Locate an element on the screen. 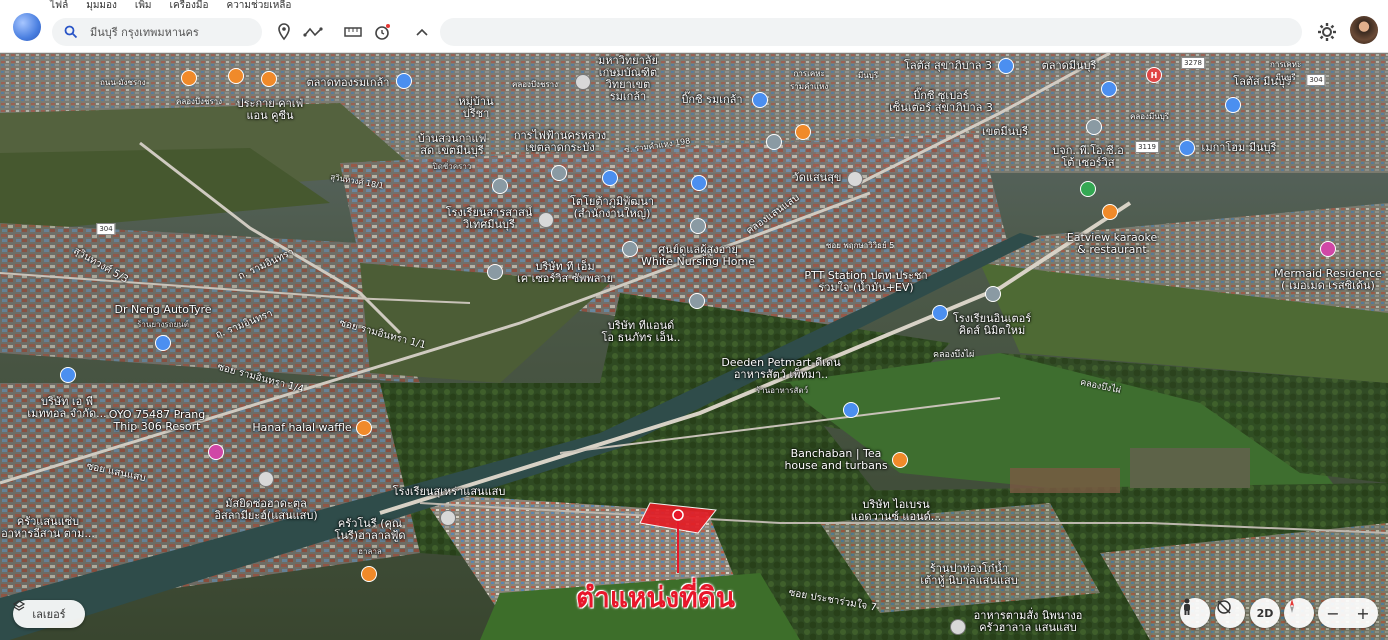  map-label: Dr Neng AutoTyre is located at coordinates (162, 310).